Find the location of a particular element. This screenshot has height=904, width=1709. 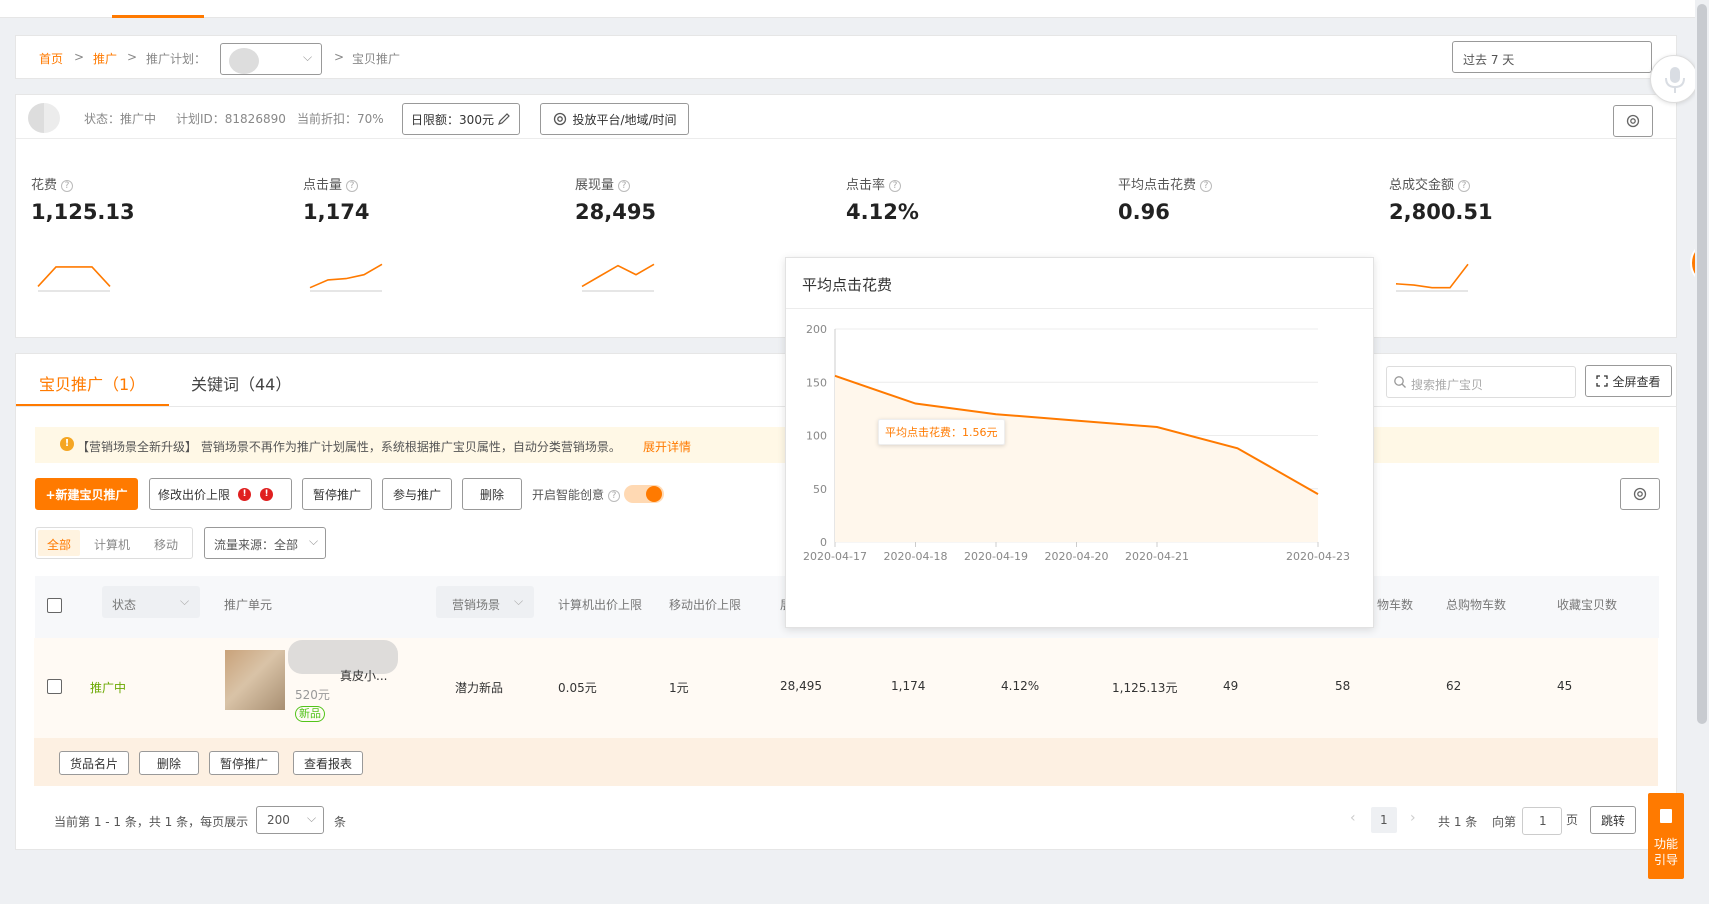

breadcrumb-home: 首页 is located at coordinates (51, 58).